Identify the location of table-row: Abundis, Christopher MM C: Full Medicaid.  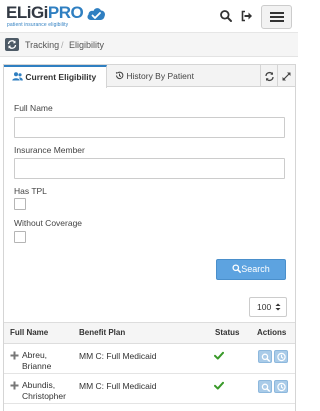
(149, 389).